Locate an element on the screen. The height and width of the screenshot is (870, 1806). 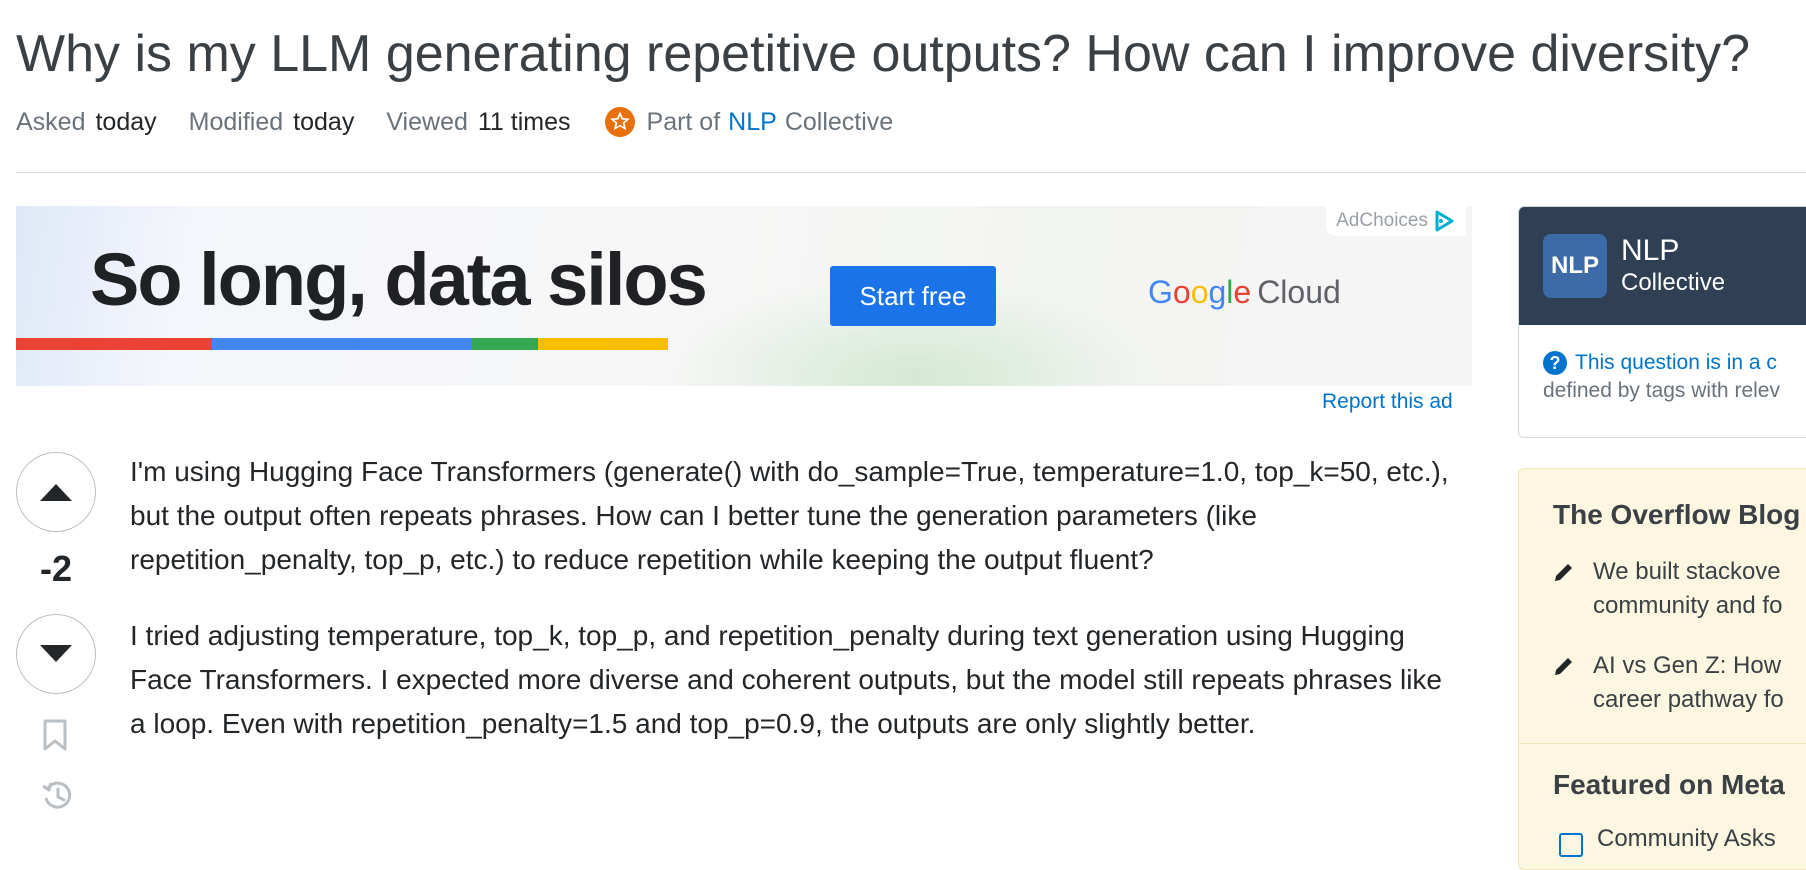
collective-info-link: ? This question is in a c is located at coordinates (1674, 363).